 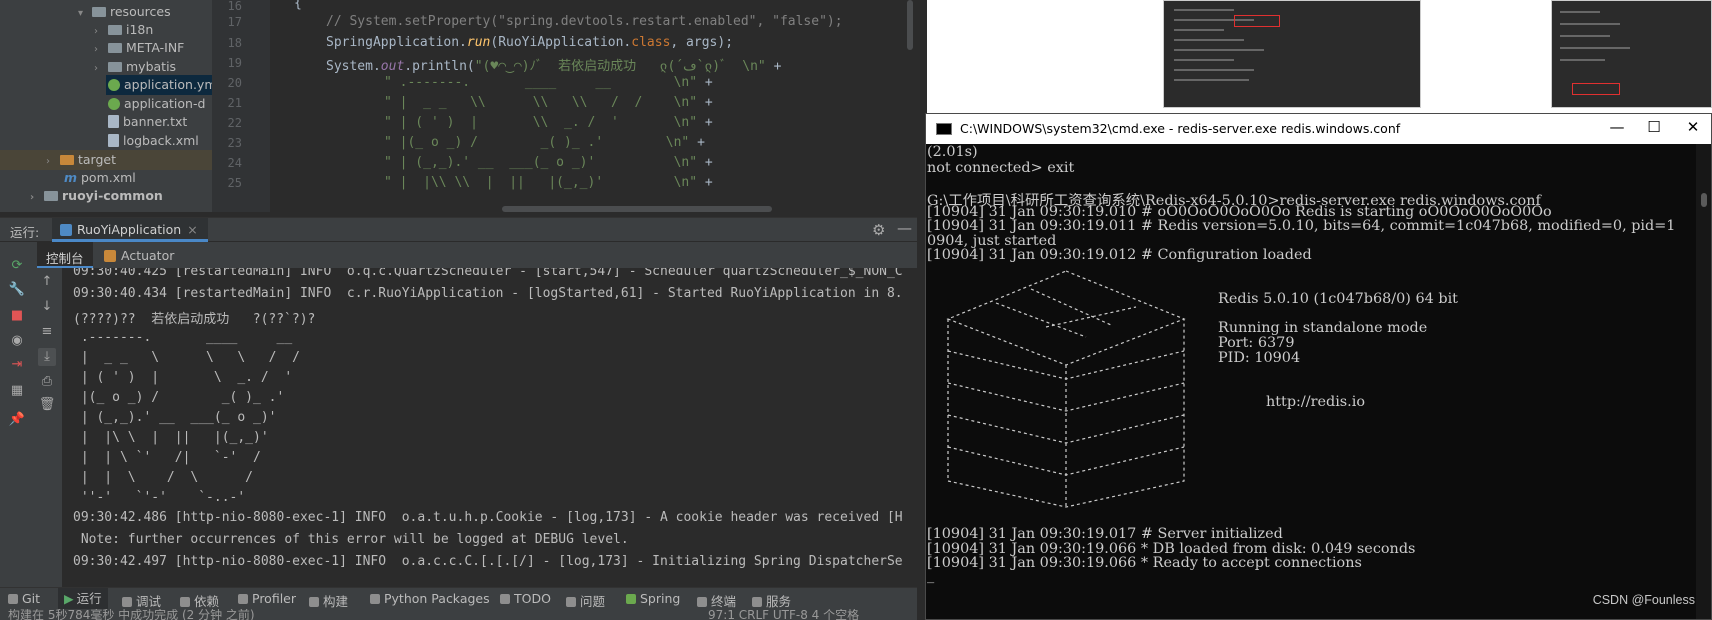 What do you see at coordinates (1617, 127) in the screenshot?
I see `minimize-button: —` at bounding box center [1617, 127].